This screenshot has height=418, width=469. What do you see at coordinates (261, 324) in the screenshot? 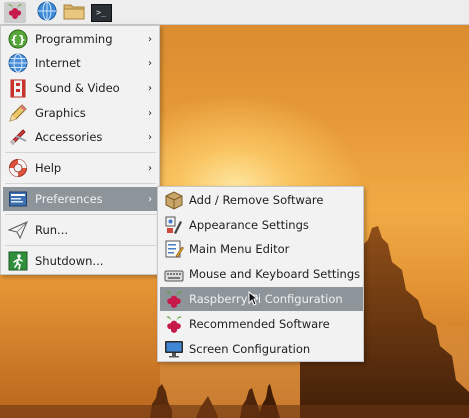
I see `submenu-item-recommended-software: Recommended Software` at bounding box center [261, 324].